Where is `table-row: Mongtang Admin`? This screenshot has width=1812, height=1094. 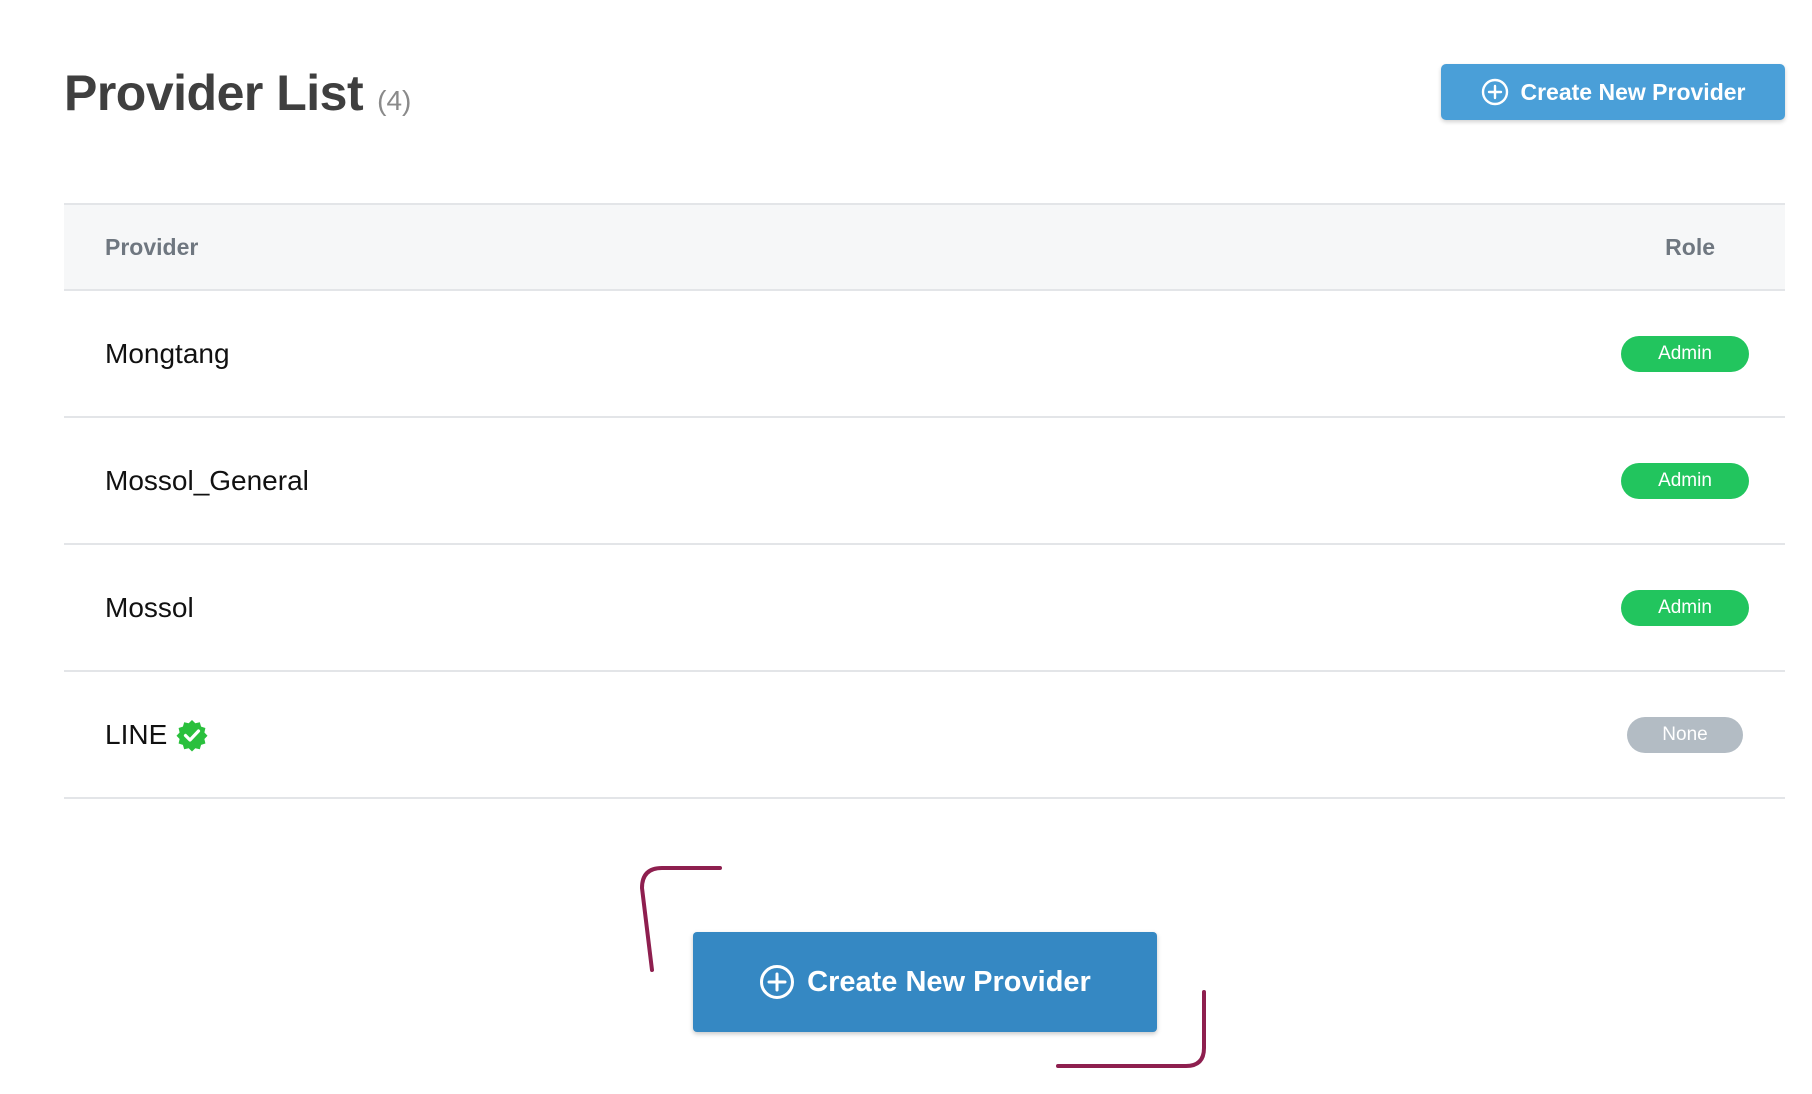
table-row: Mongtang Admin is located at coordinates (924, 354).